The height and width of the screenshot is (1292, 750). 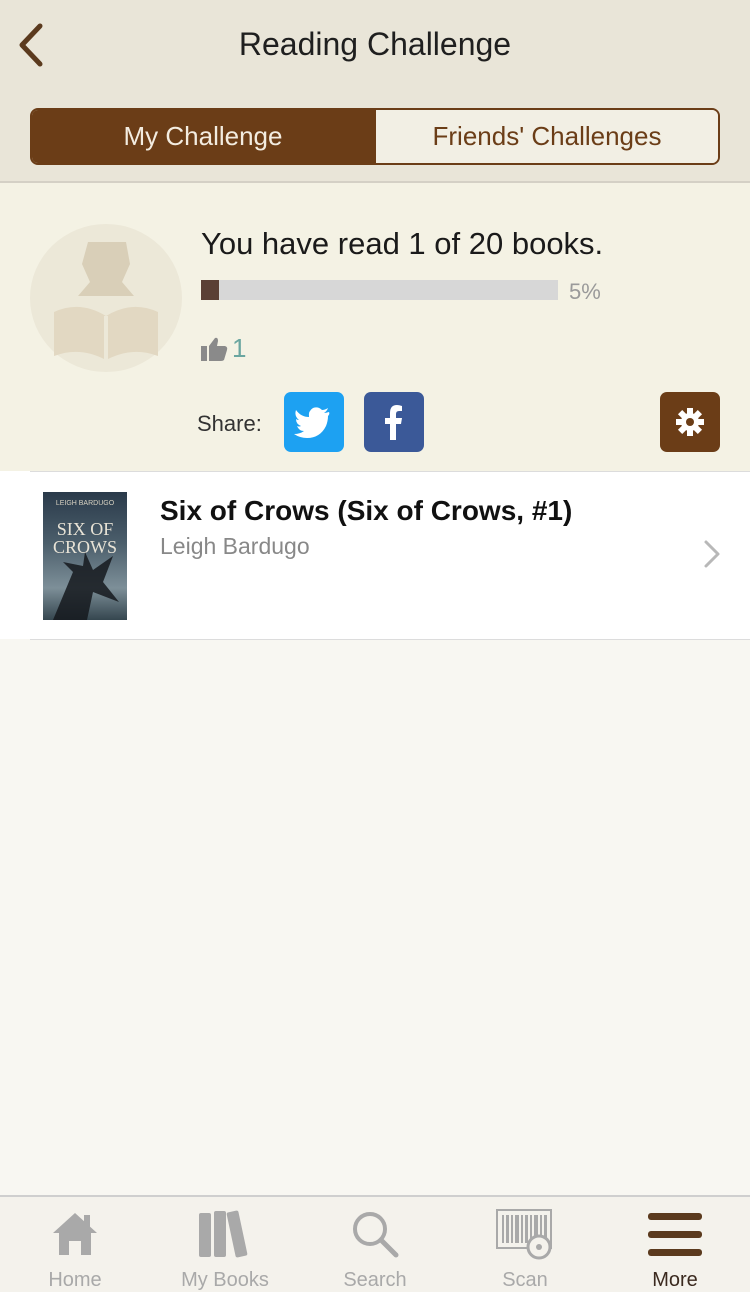 What do you see at coordinates (75, 1234) in the screenshot?
I see `home-icon` at bounding box center [75, 1234].